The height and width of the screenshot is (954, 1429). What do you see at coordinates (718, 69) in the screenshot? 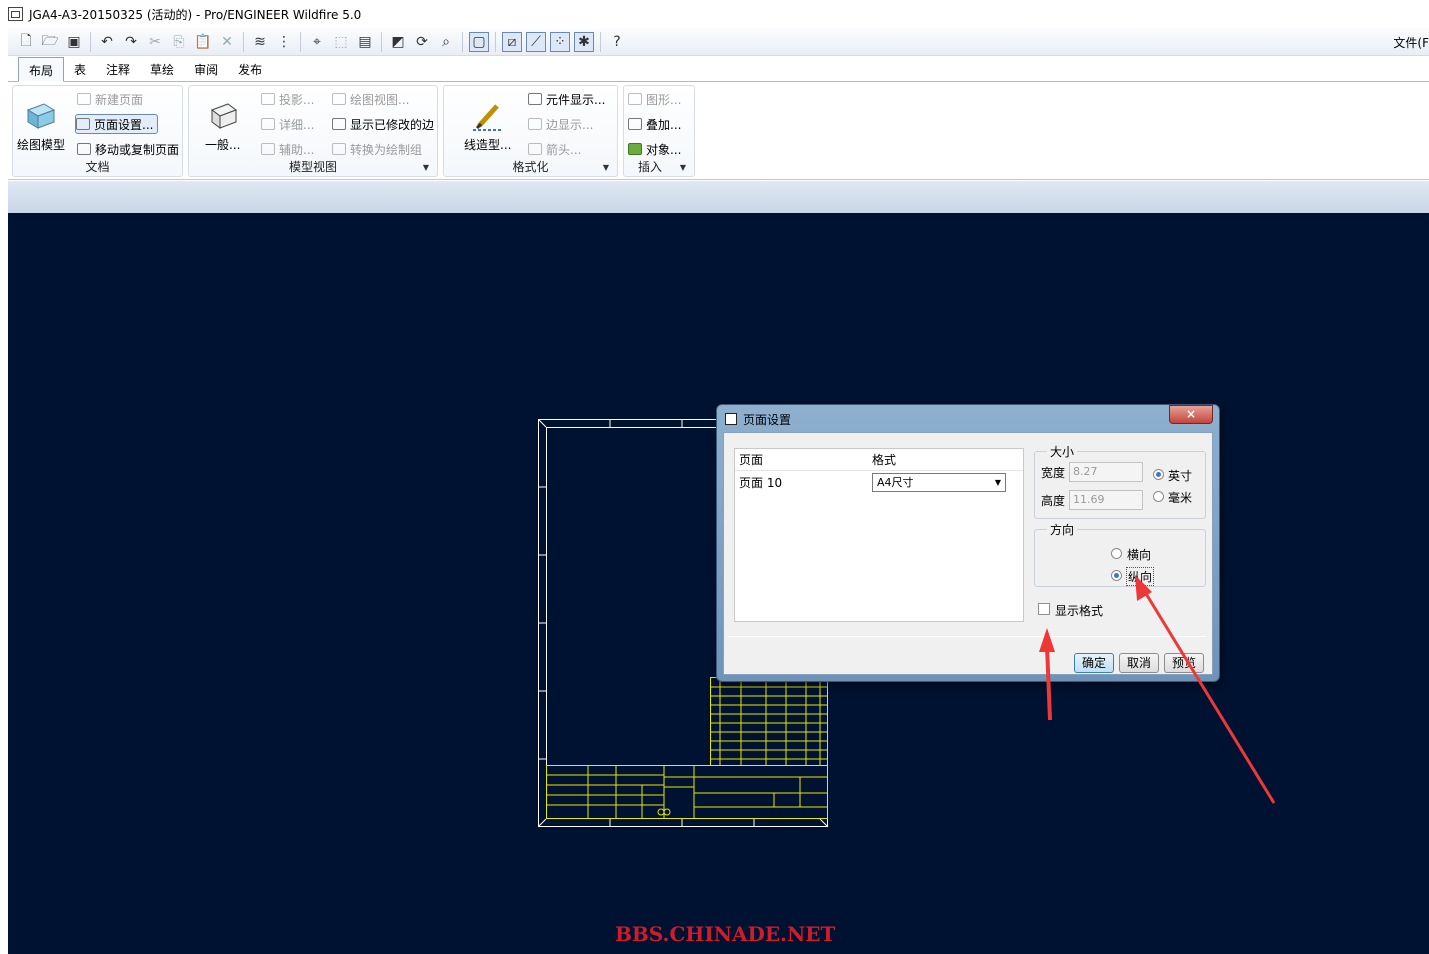
I see `ribbon-tabs: 布局 表 注释 草绘 审阅 发布` at bounding box center [718, 69].